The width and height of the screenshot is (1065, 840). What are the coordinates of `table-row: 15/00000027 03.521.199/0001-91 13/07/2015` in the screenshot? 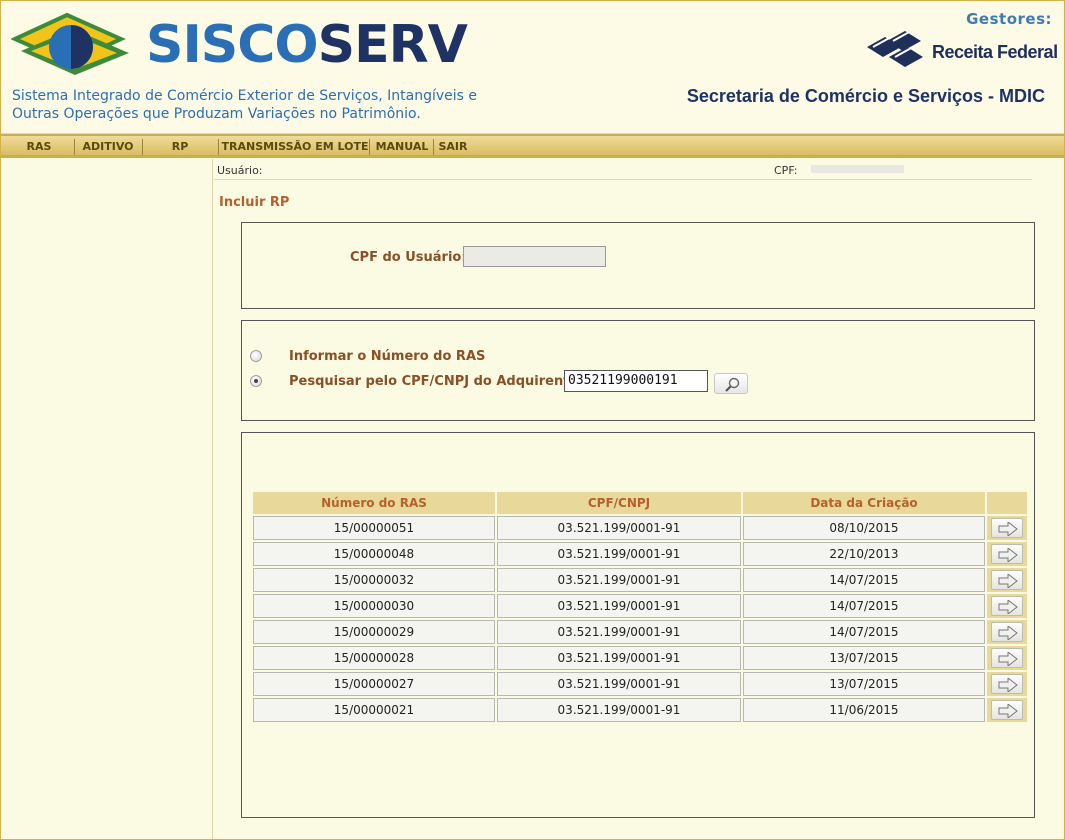 It's located at (640, 684).